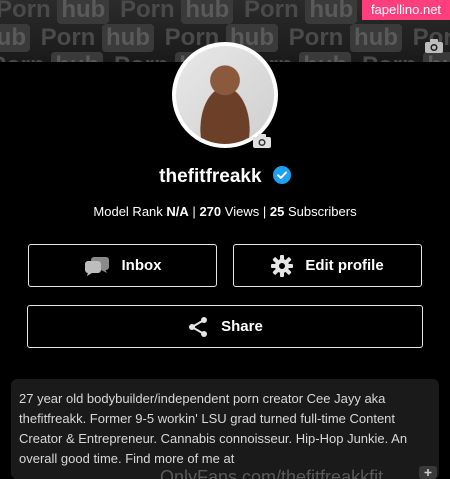 Image resolution: width=450 pixels, height=479 pixels. I want to click on views-label: Views, so click(242, 211).